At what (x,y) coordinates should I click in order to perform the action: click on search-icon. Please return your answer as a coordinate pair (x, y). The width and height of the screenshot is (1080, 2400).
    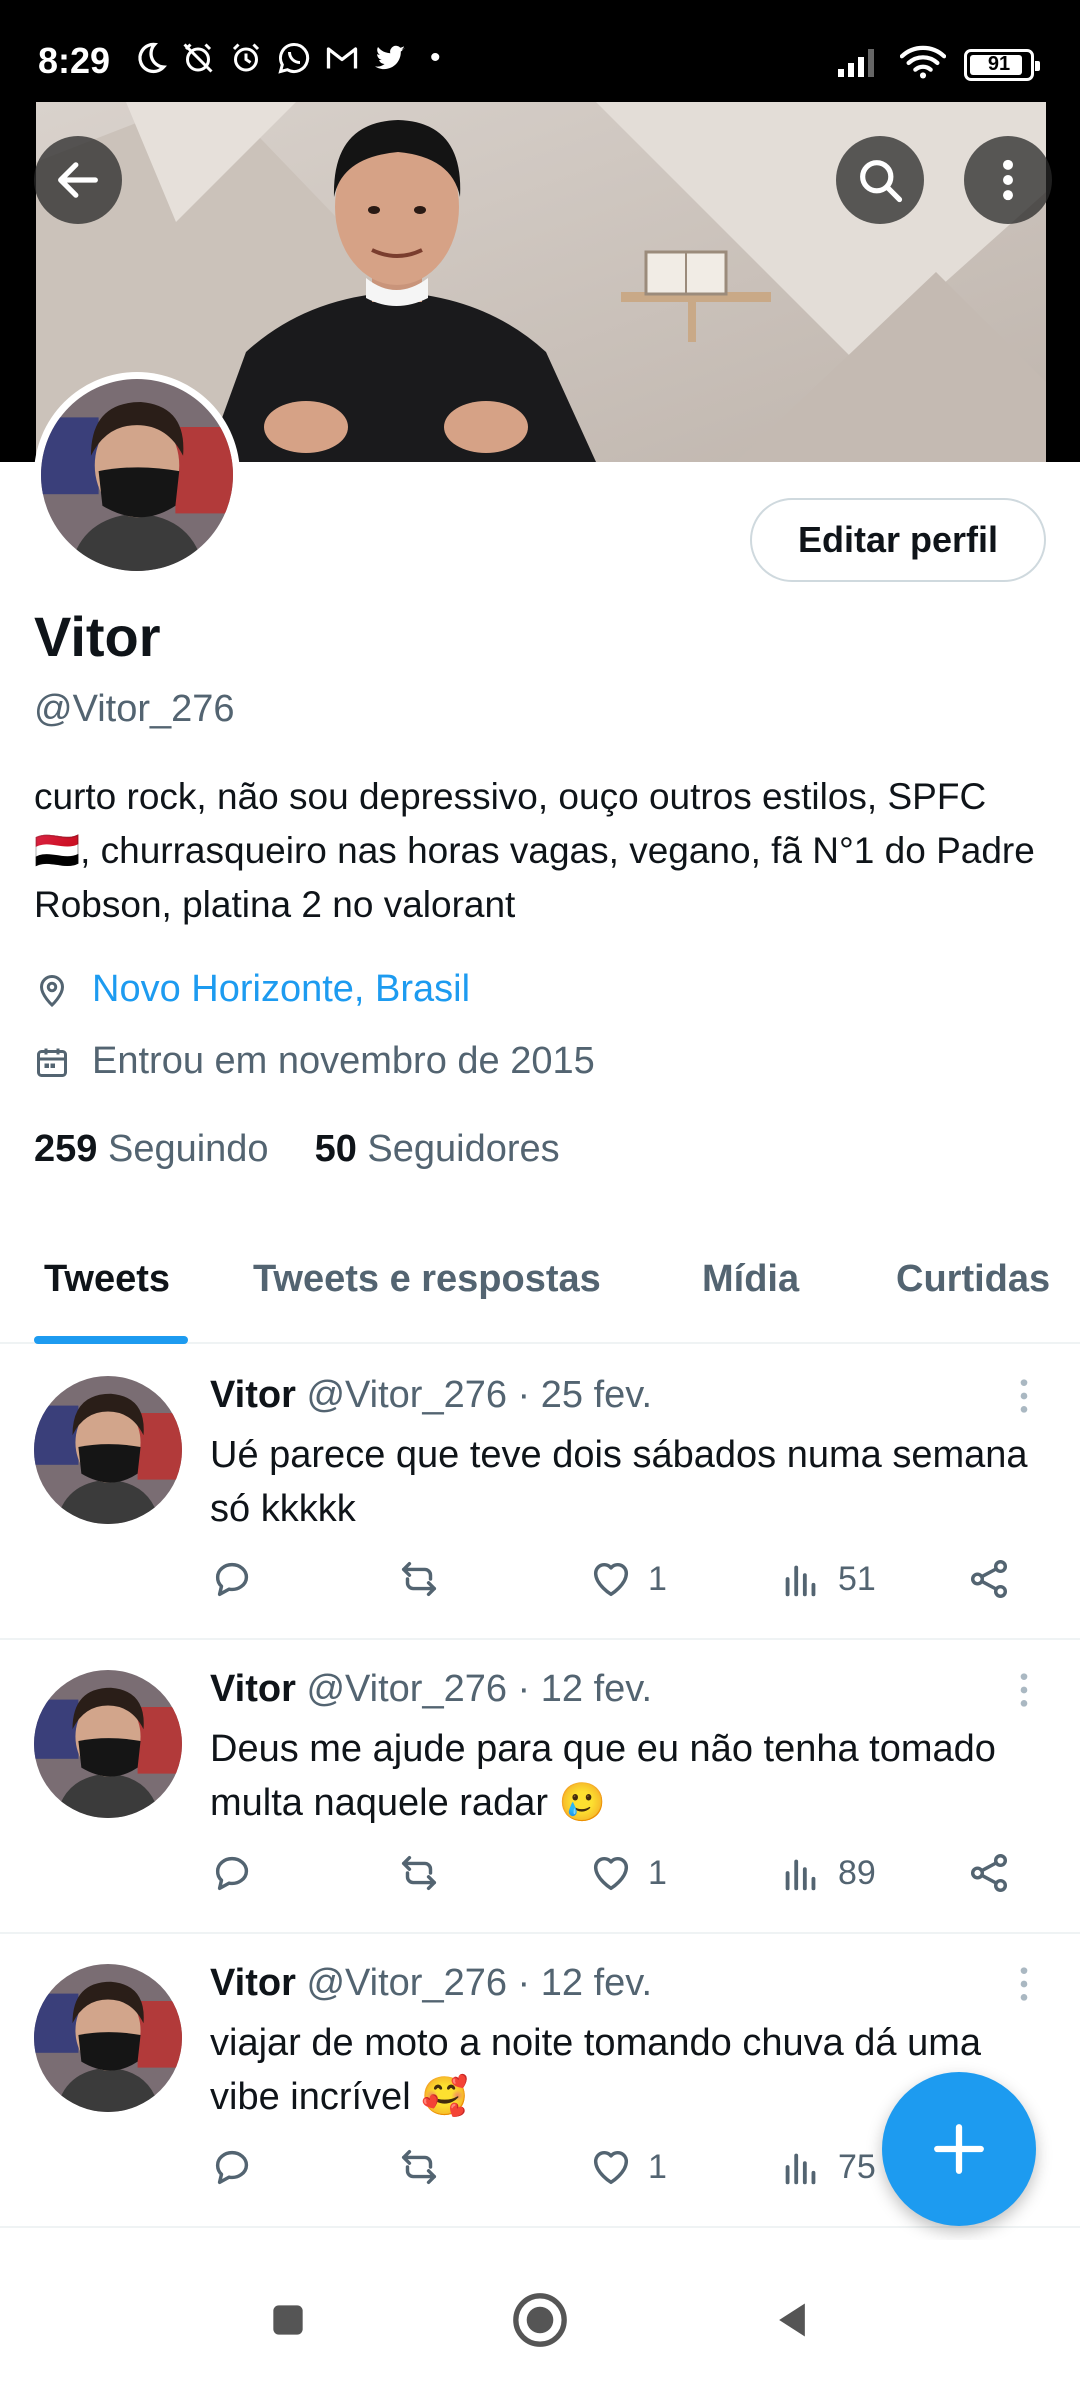
    Looking at the image, I should click on (881, 181).